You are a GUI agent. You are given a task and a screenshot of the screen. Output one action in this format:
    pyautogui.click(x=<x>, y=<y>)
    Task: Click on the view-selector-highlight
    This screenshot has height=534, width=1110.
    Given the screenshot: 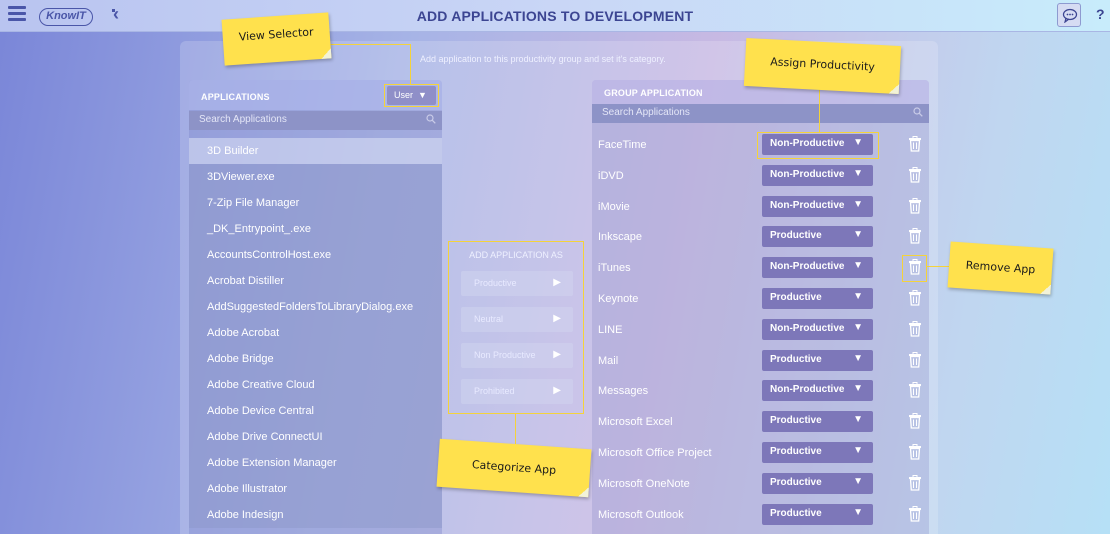 What is the action you would take?
    pyautogui.click(x=411, y=95)
    